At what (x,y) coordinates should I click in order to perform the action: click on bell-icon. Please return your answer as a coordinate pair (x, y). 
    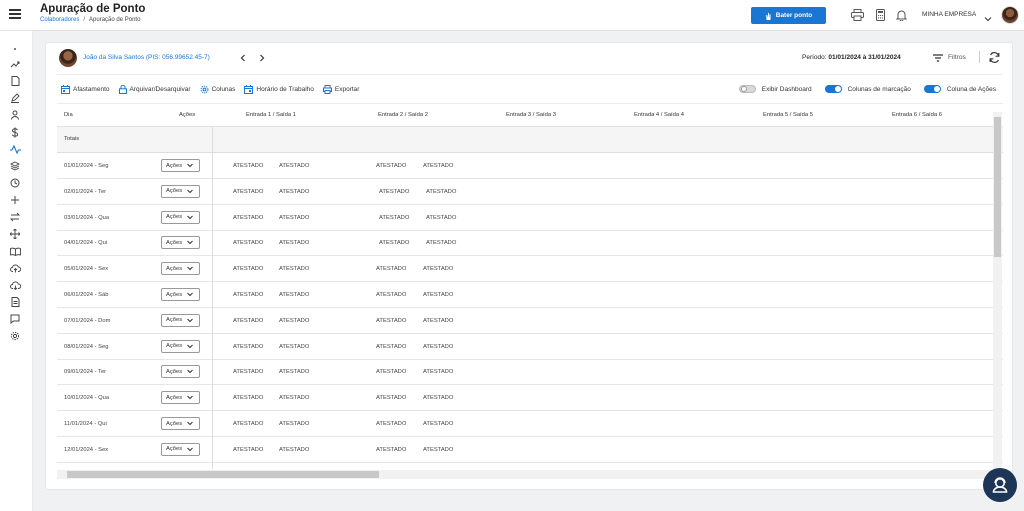
    Looking at the image, I should click on (901, 14).